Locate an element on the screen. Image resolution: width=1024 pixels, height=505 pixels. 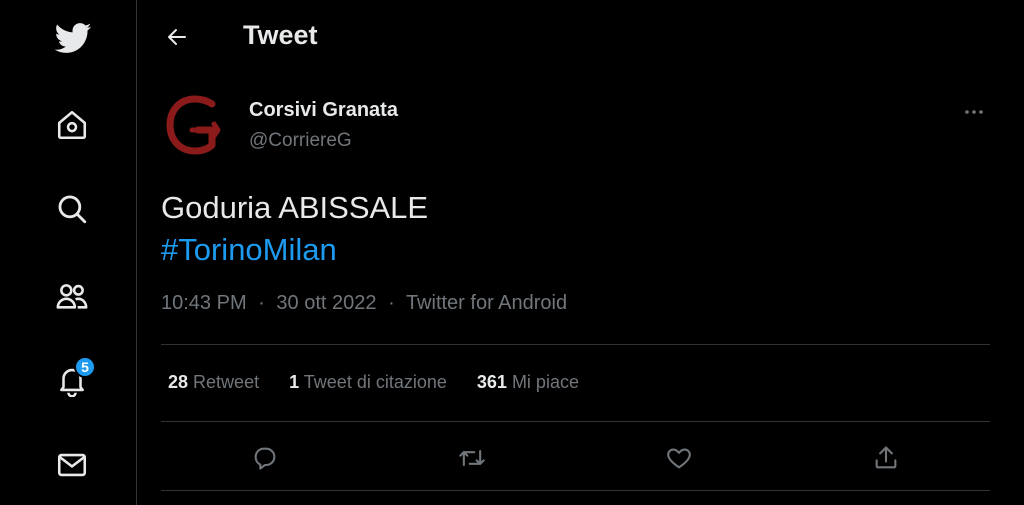
likes-stat: 361 Mi piace is located at coordinates (528, 382).